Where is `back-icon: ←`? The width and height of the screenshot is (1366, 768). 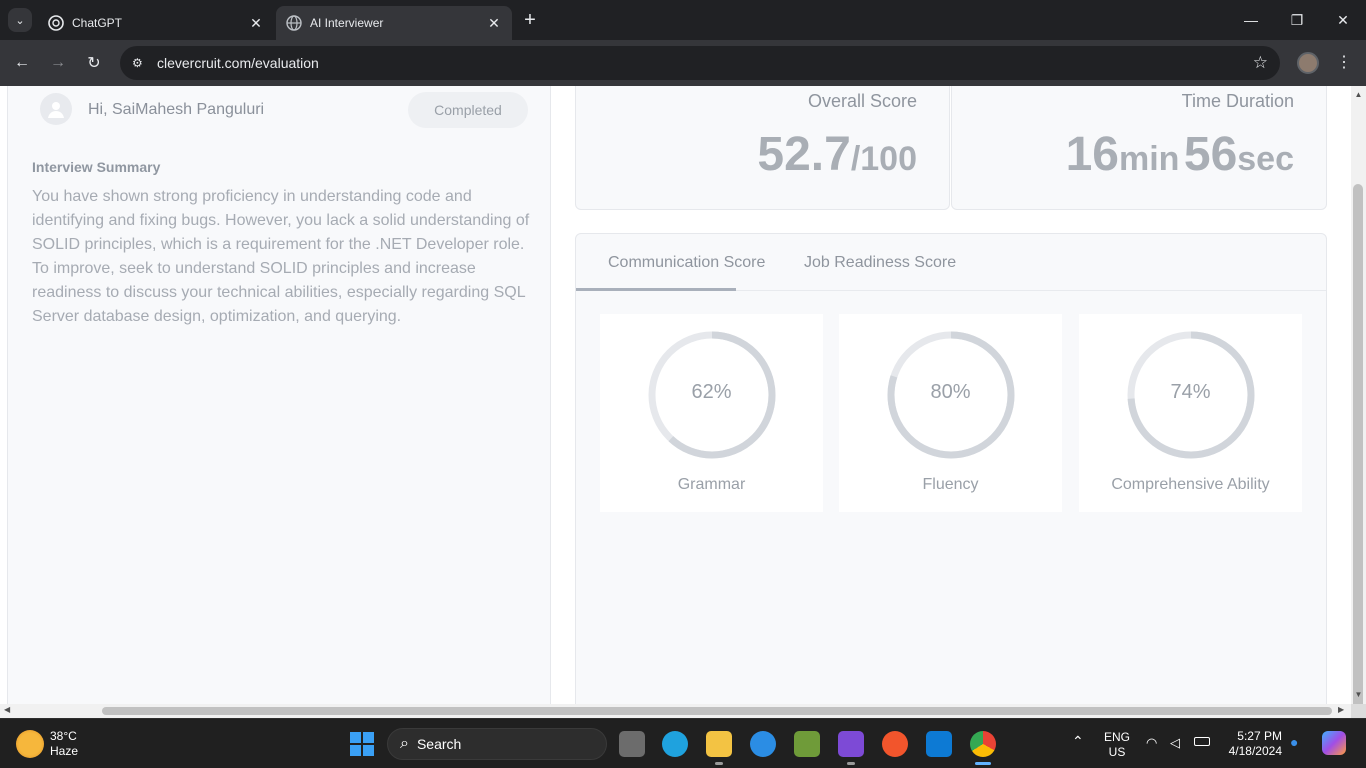
back-icon: ← is located at coordinates (22, 63).